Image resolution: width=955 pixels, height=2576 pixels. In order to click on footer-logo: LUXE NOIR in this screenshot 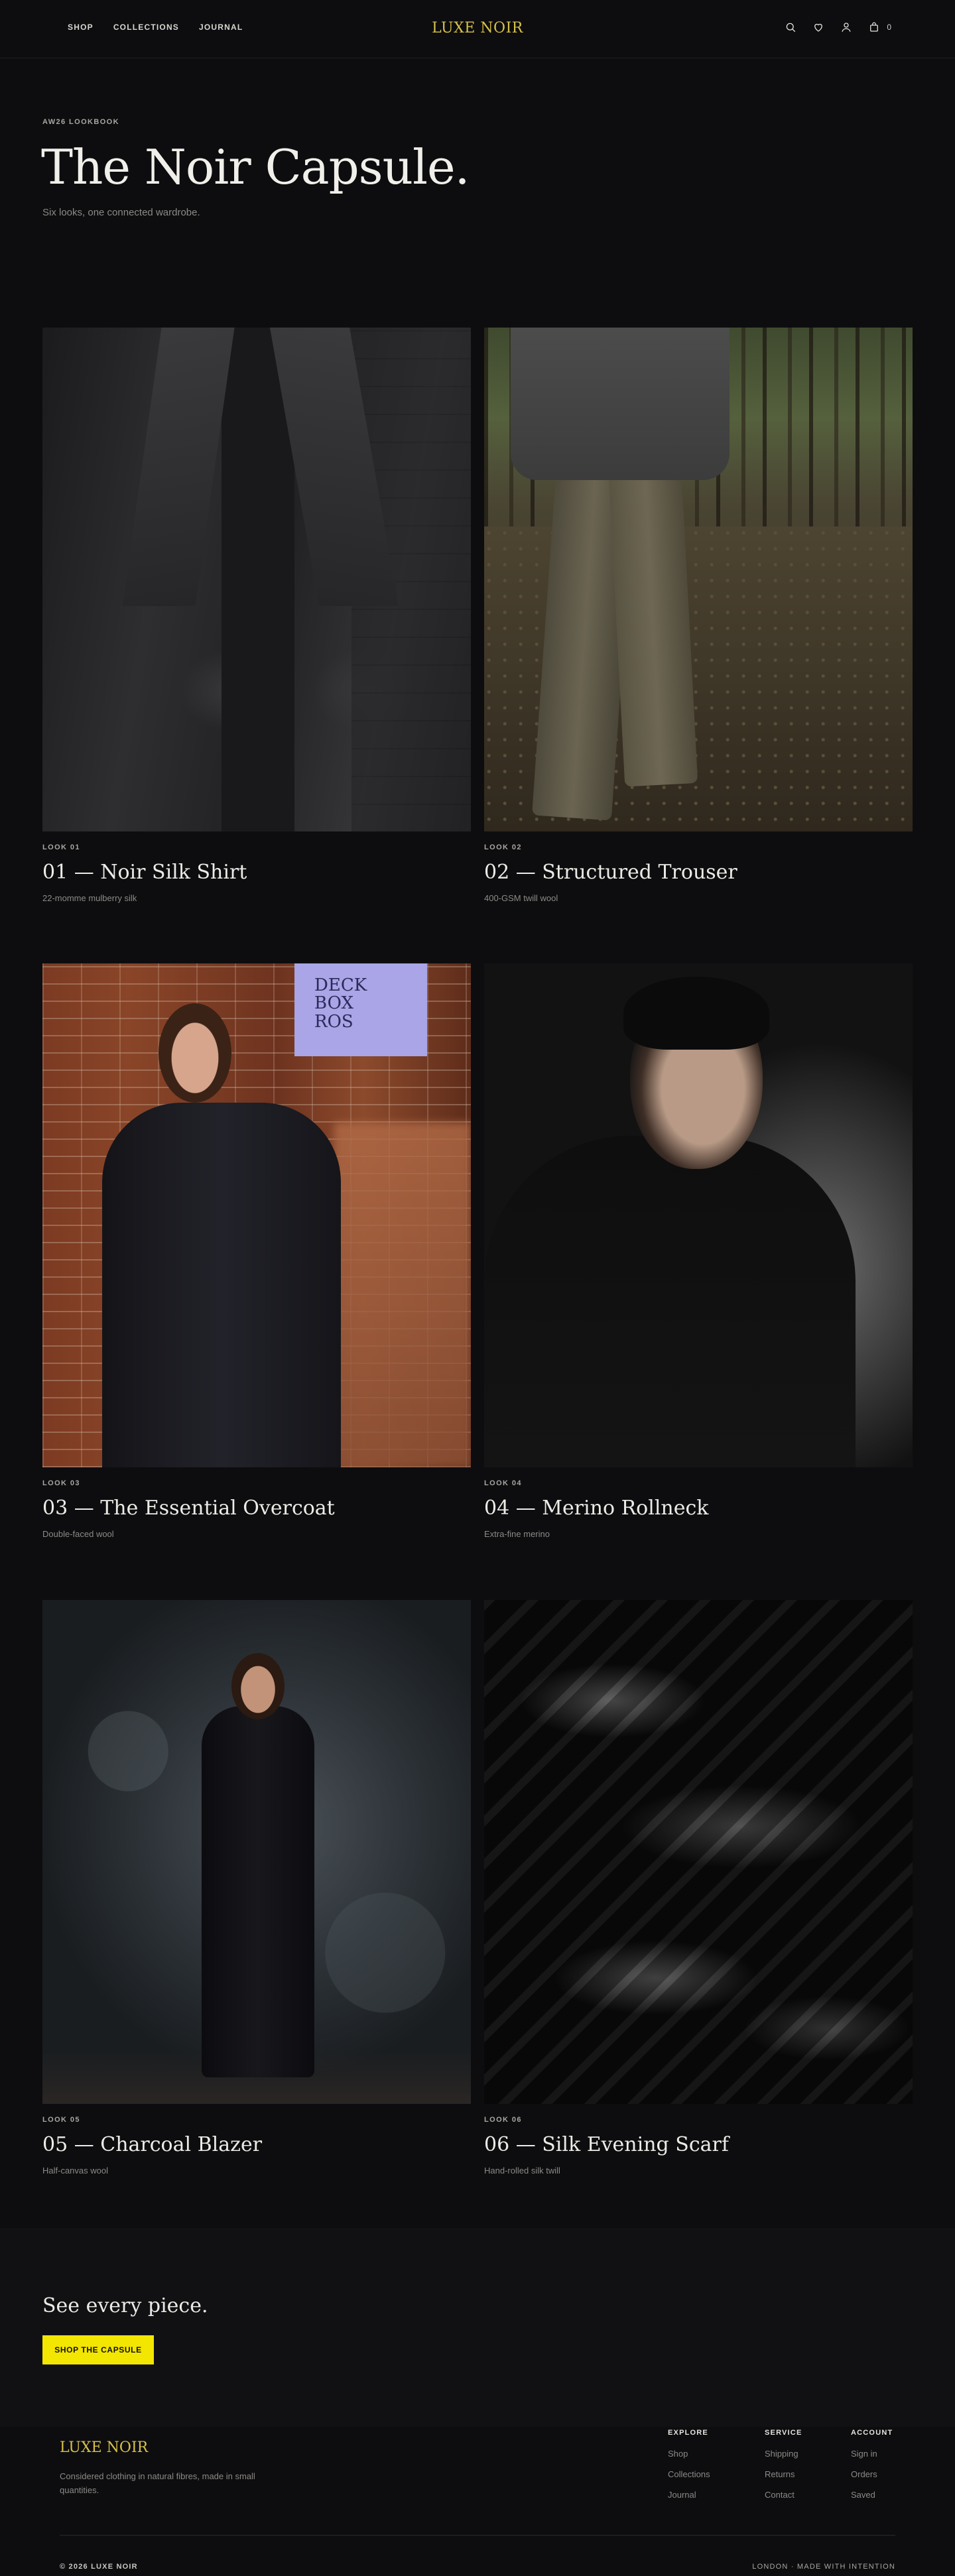, I will do `click(104, 2447)`.